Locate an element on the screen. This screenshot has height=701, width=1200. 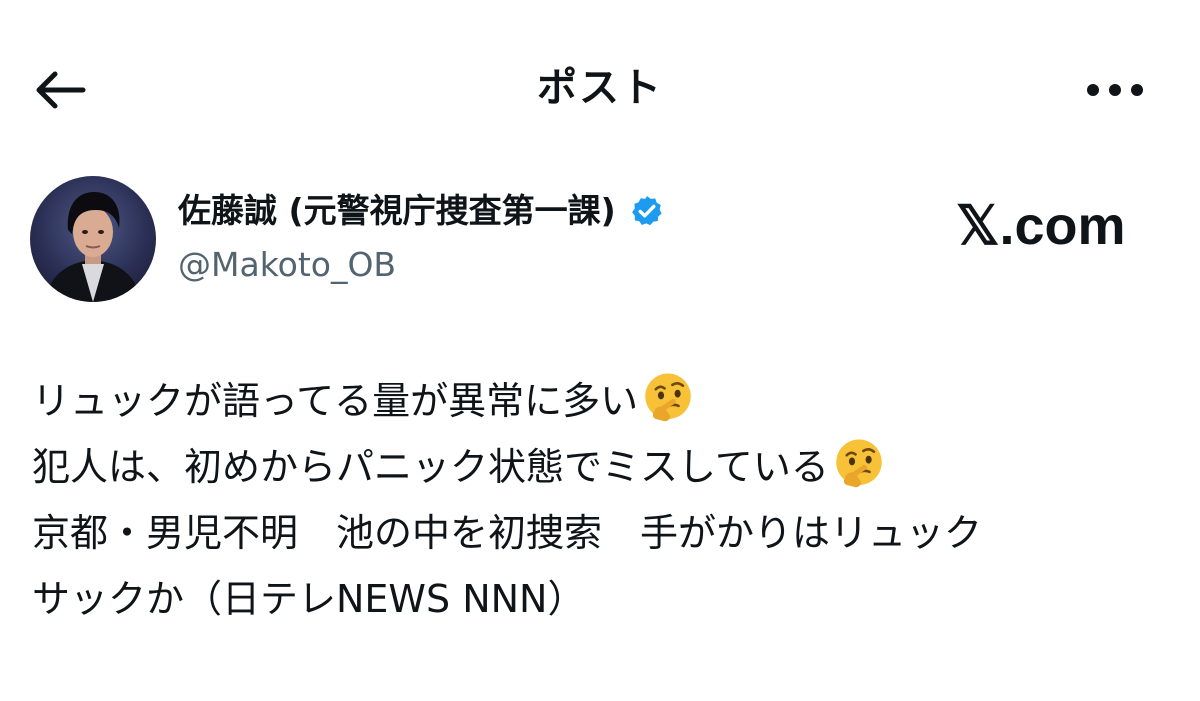
post-line: リュックが語ってる量が異常に多い is located at coordinates (602, 401).